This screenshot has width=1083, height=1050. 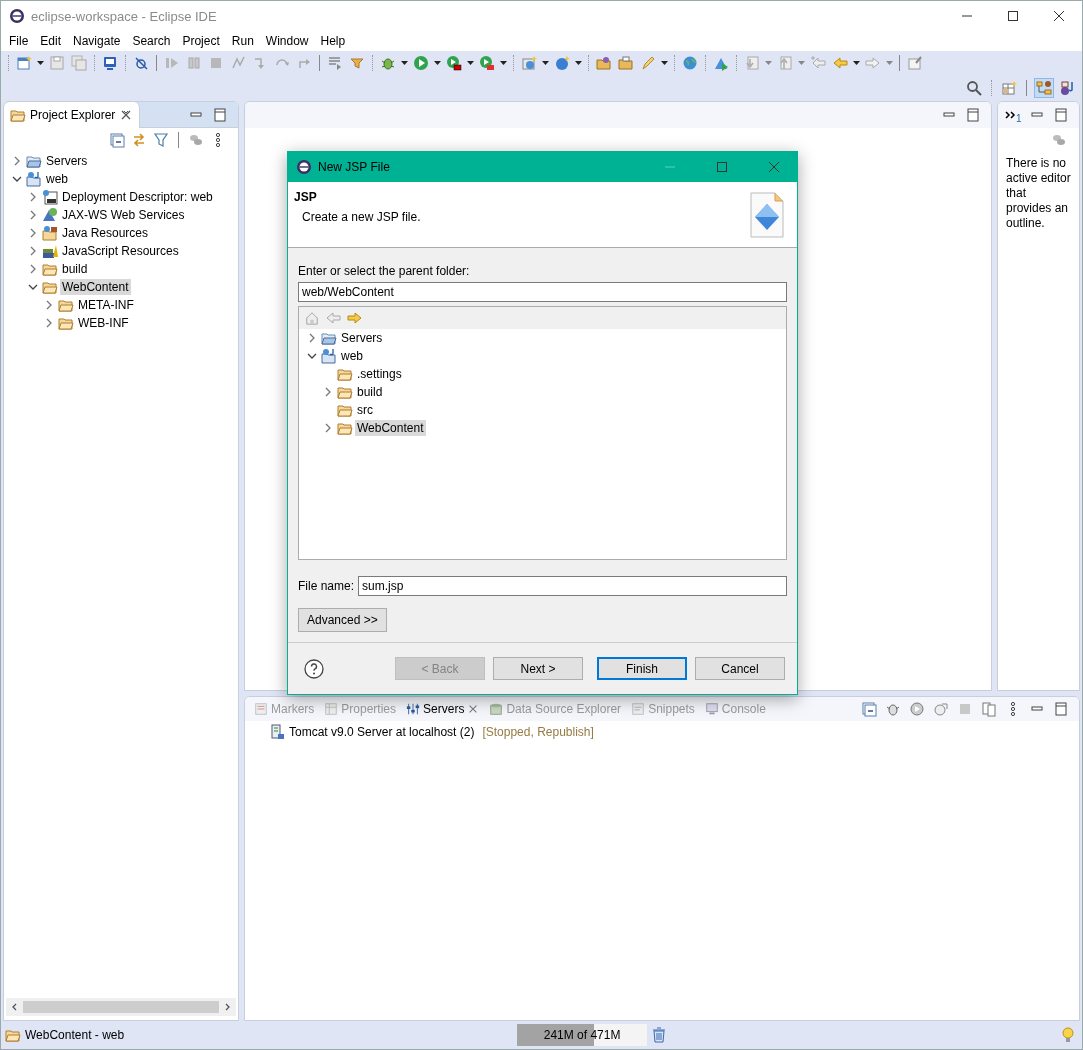 I want to click on help-icon, so click(x=314, y=668).